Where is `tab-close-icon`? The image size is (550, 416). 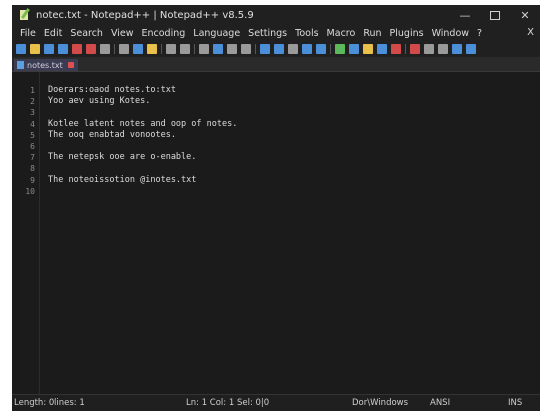 tab-close-icon is located at coordinates (70, 65).